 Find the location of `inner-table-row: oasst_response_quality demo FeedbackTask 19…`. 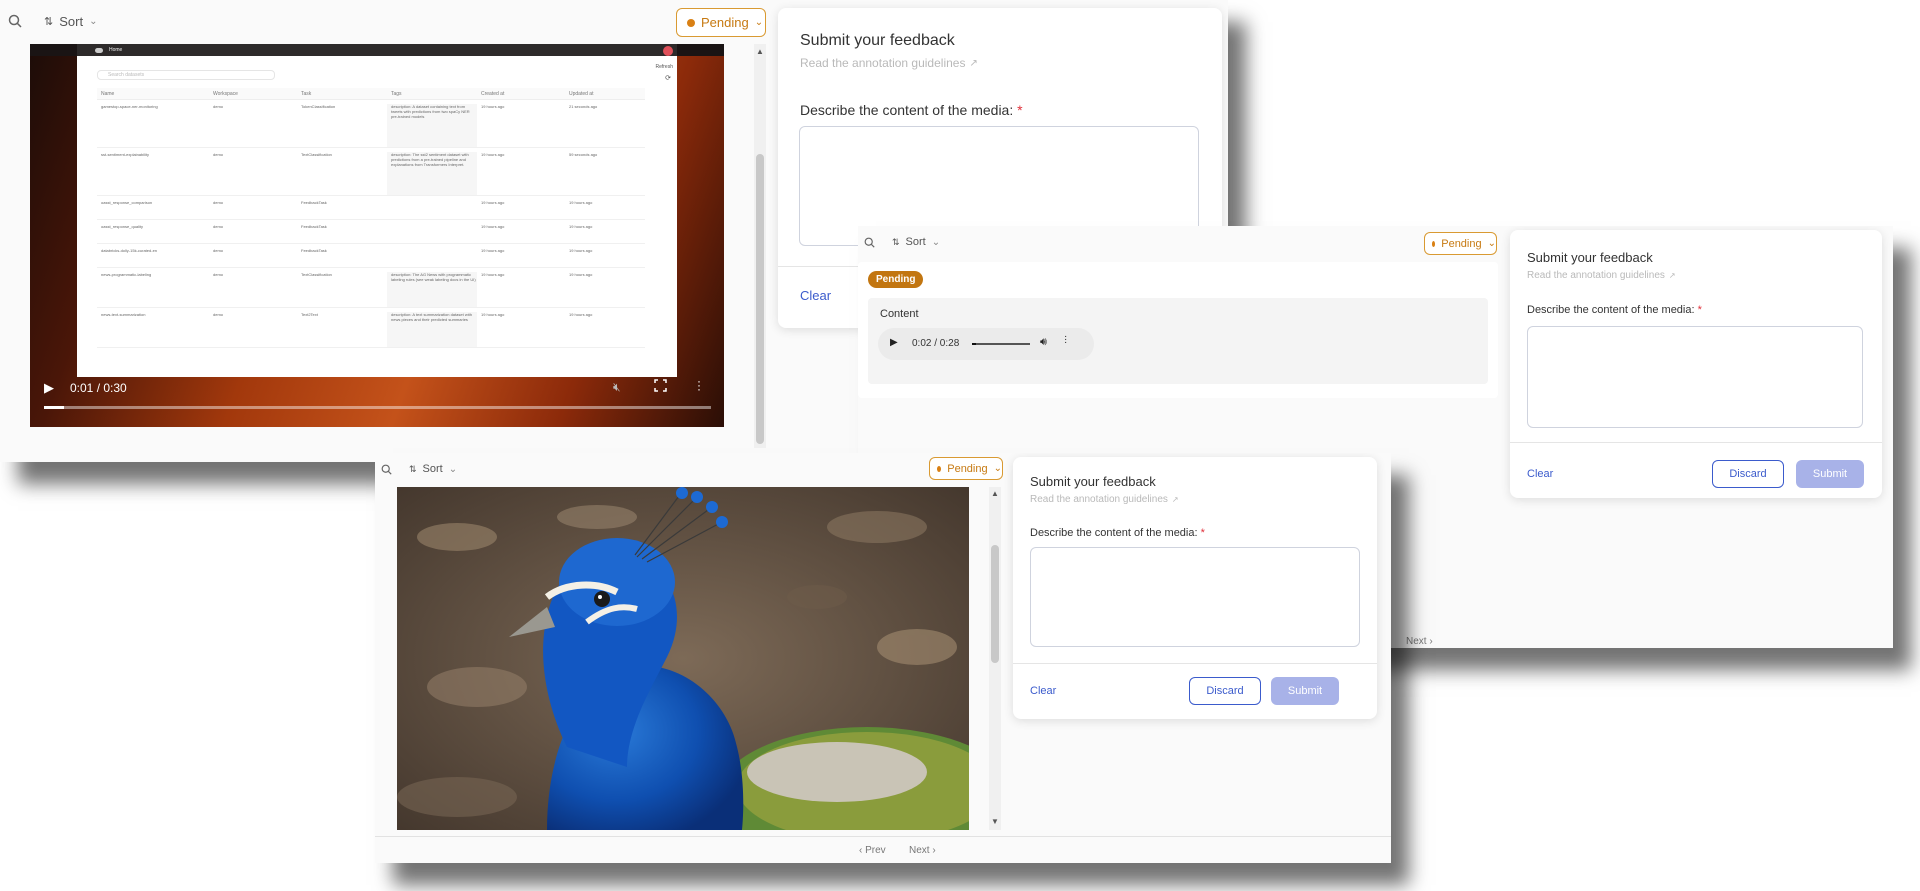

inner-table-row: oasst_response_quality demo FeedbackTask 19… is located at coordinates (371, 232).